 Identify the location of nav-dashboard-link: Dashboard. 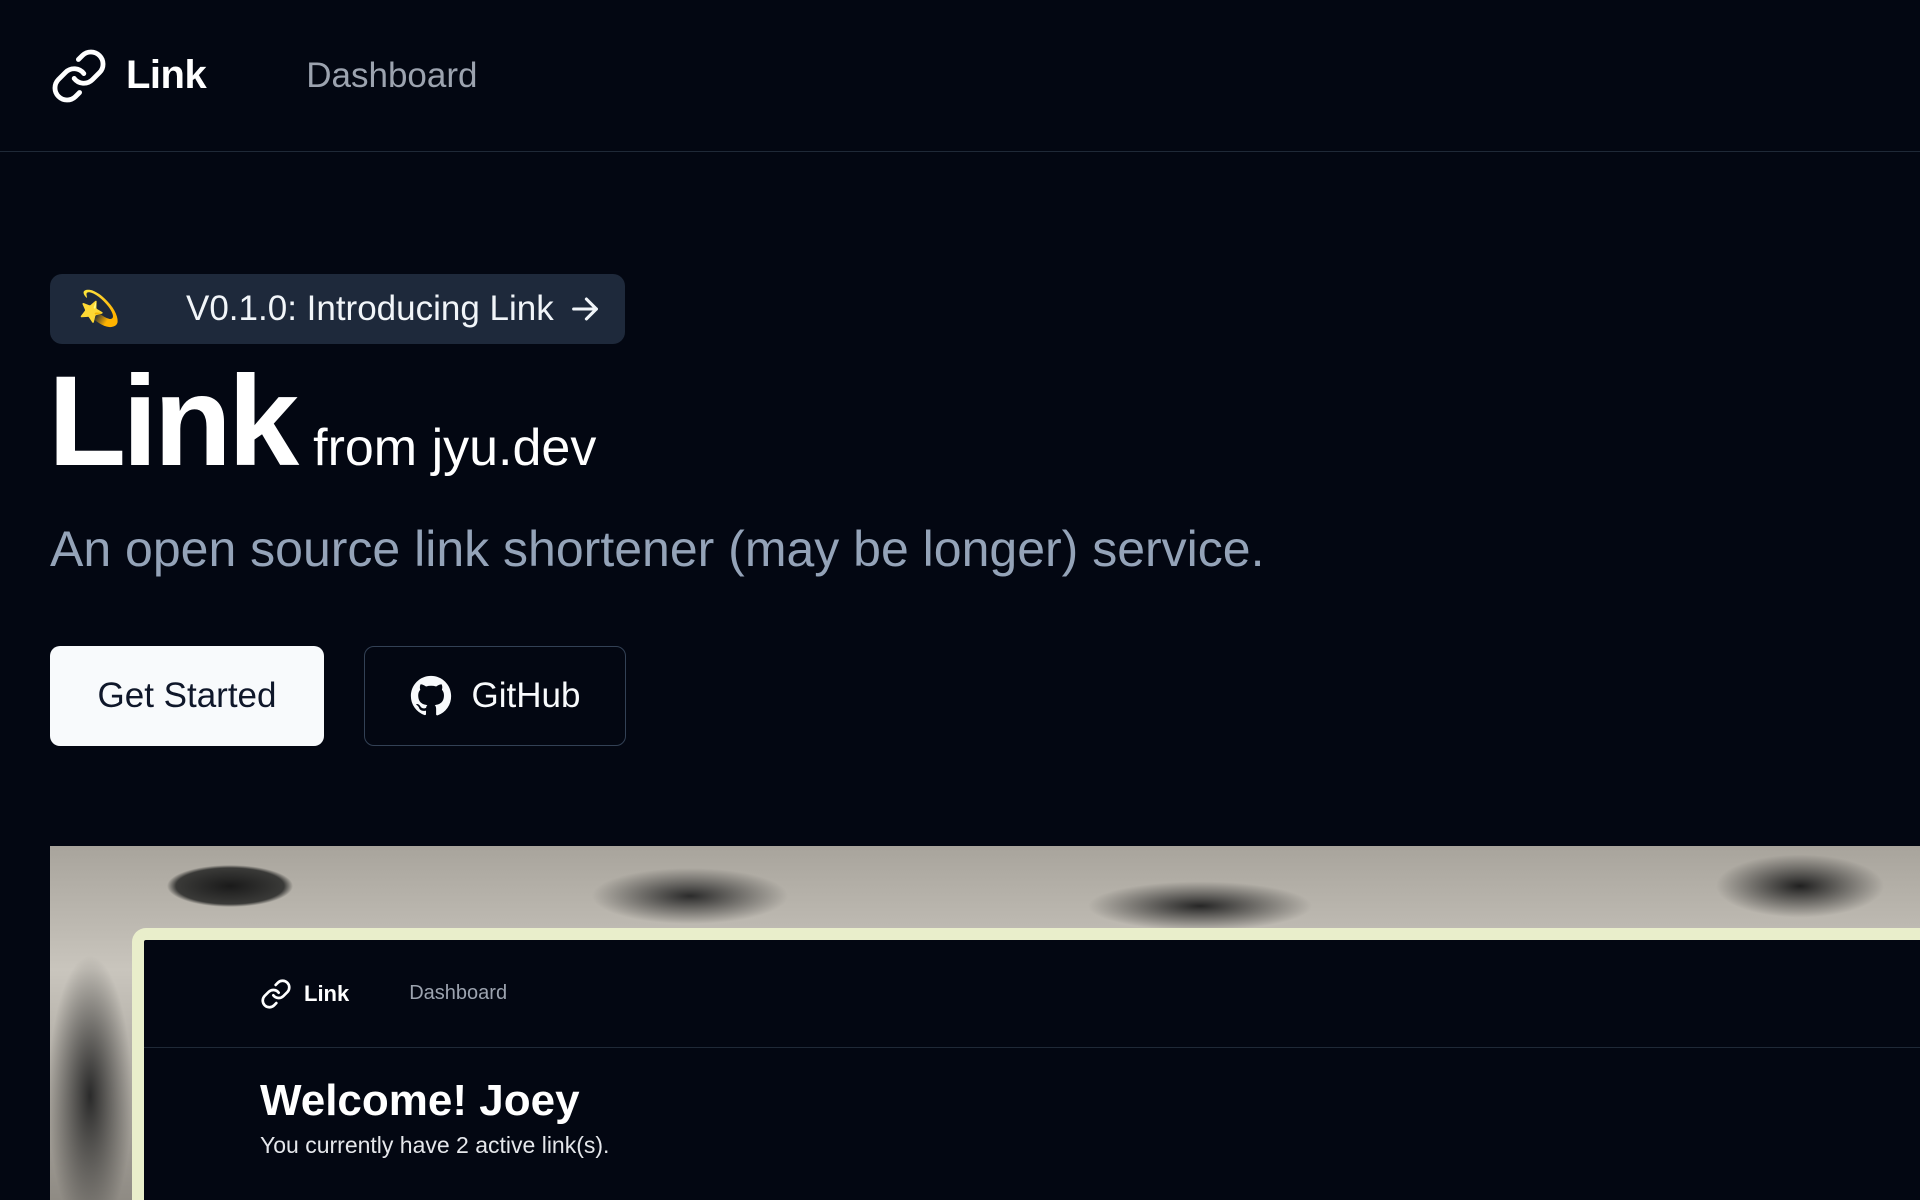
(391, 76).